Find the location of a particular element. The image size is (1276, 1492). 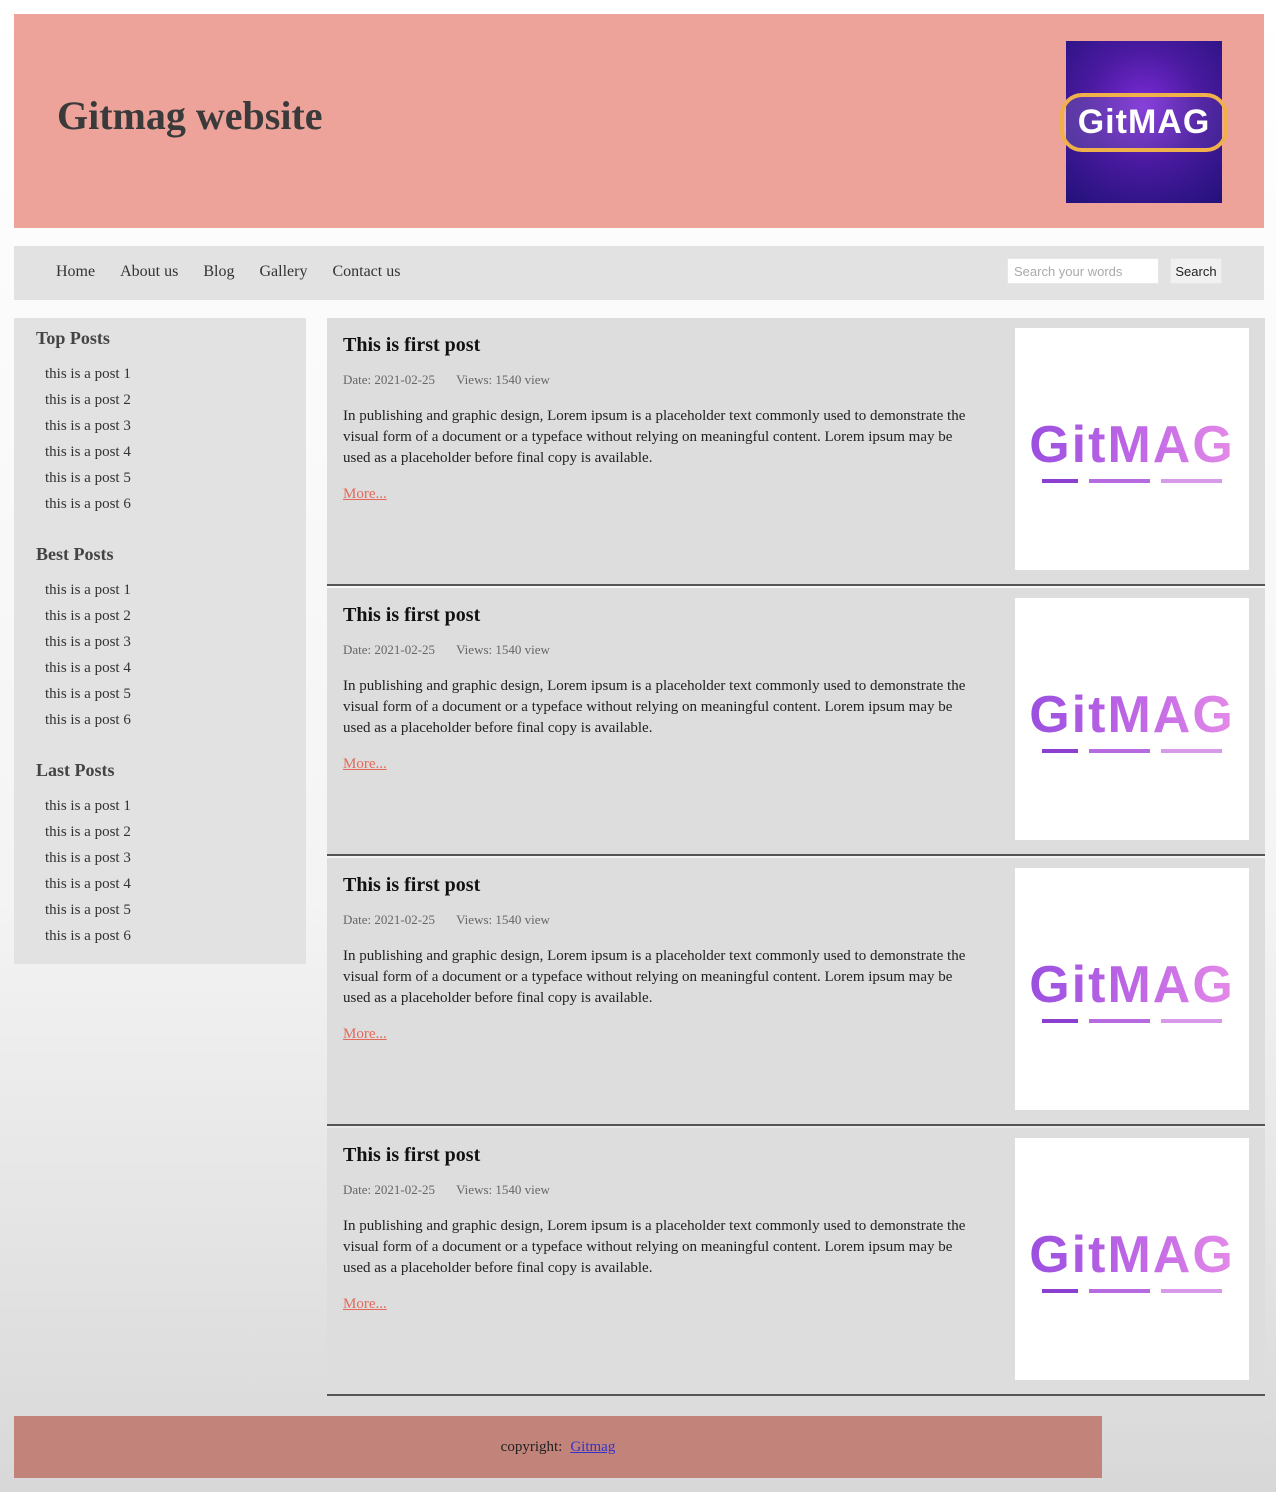

nav-about-us: About us is located at coordinates (149, 272).